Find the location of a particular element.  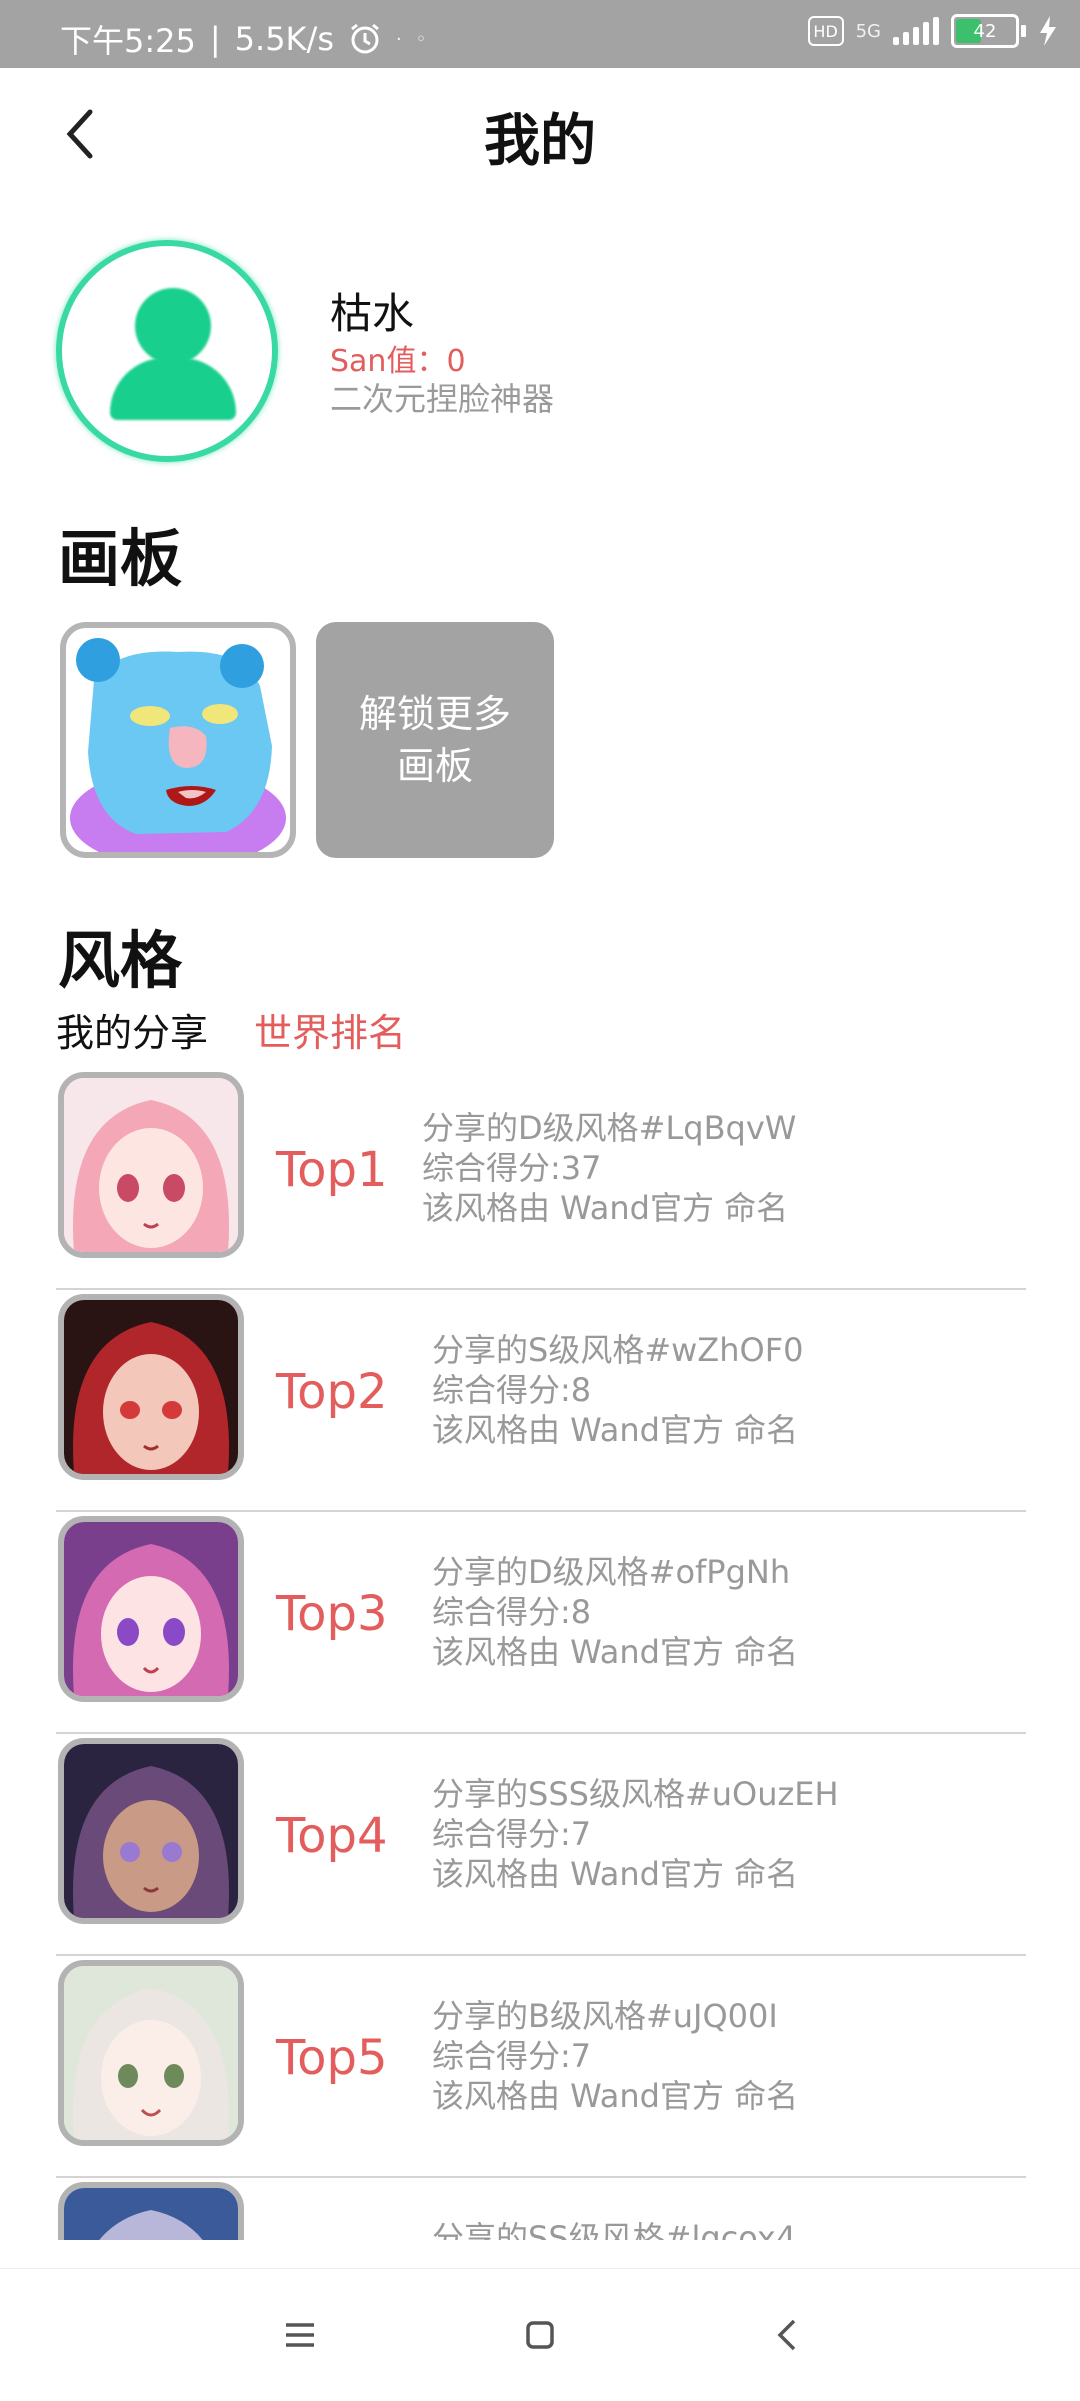

avatar-head is located at coordinates (173, 326).